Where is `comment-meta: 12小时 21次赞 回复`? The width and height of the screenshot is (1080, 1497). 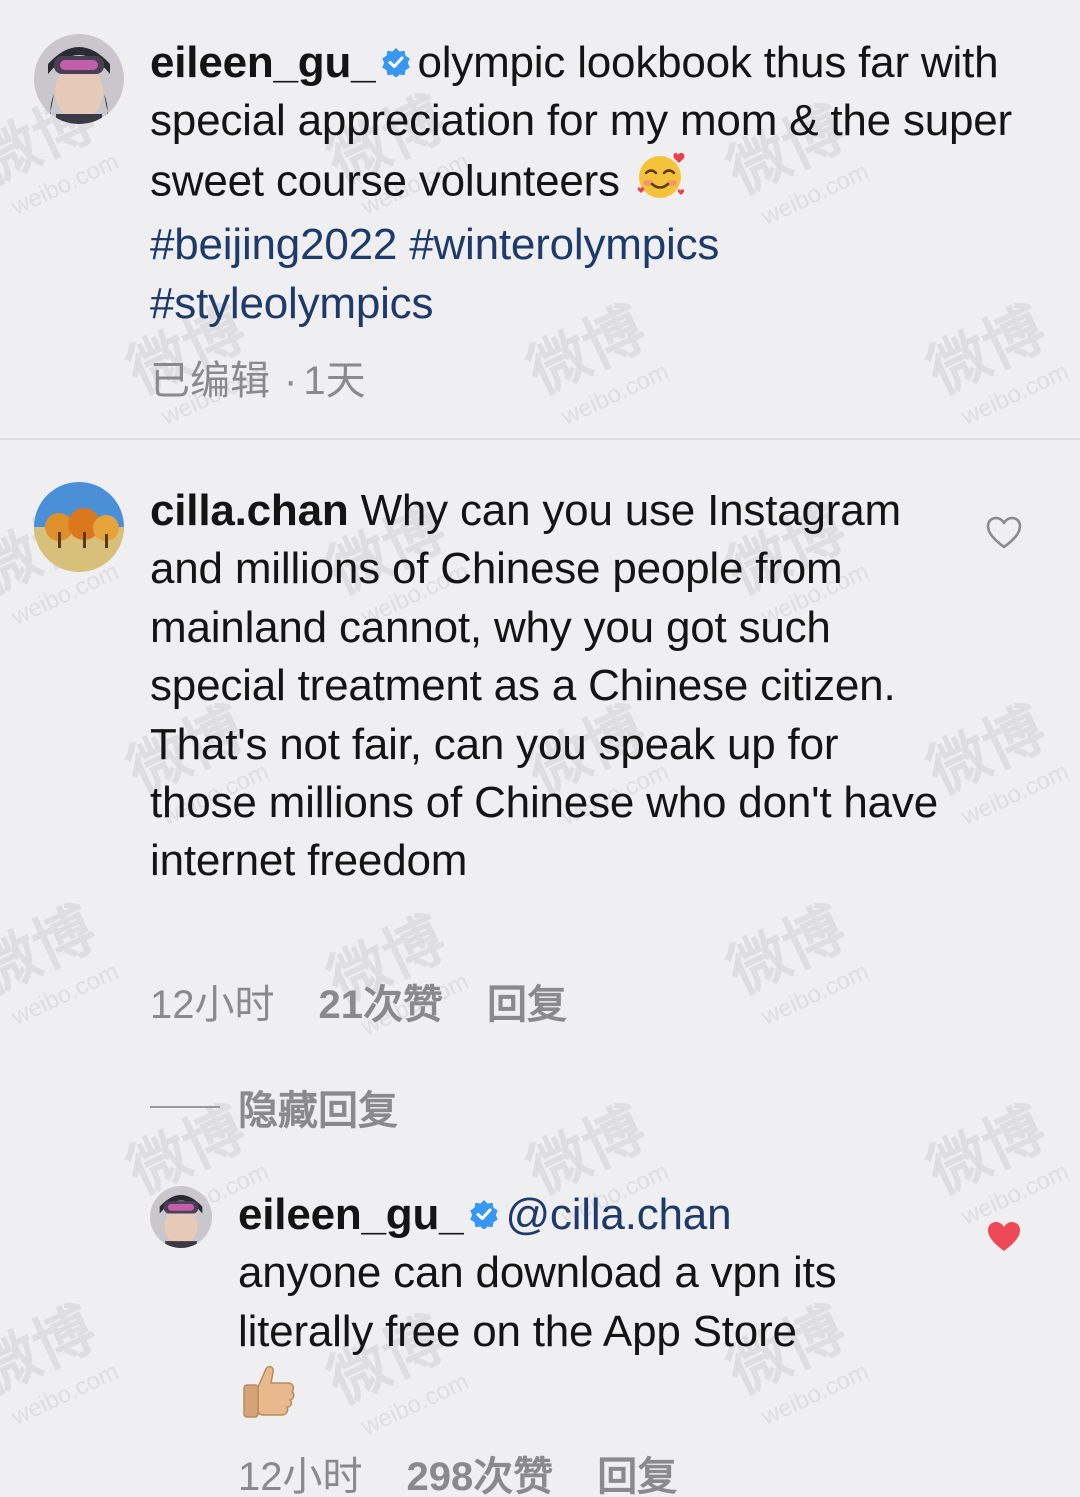 comment-meta: 12小时 21次赞 回复 is located at coordinates (380, 1001).